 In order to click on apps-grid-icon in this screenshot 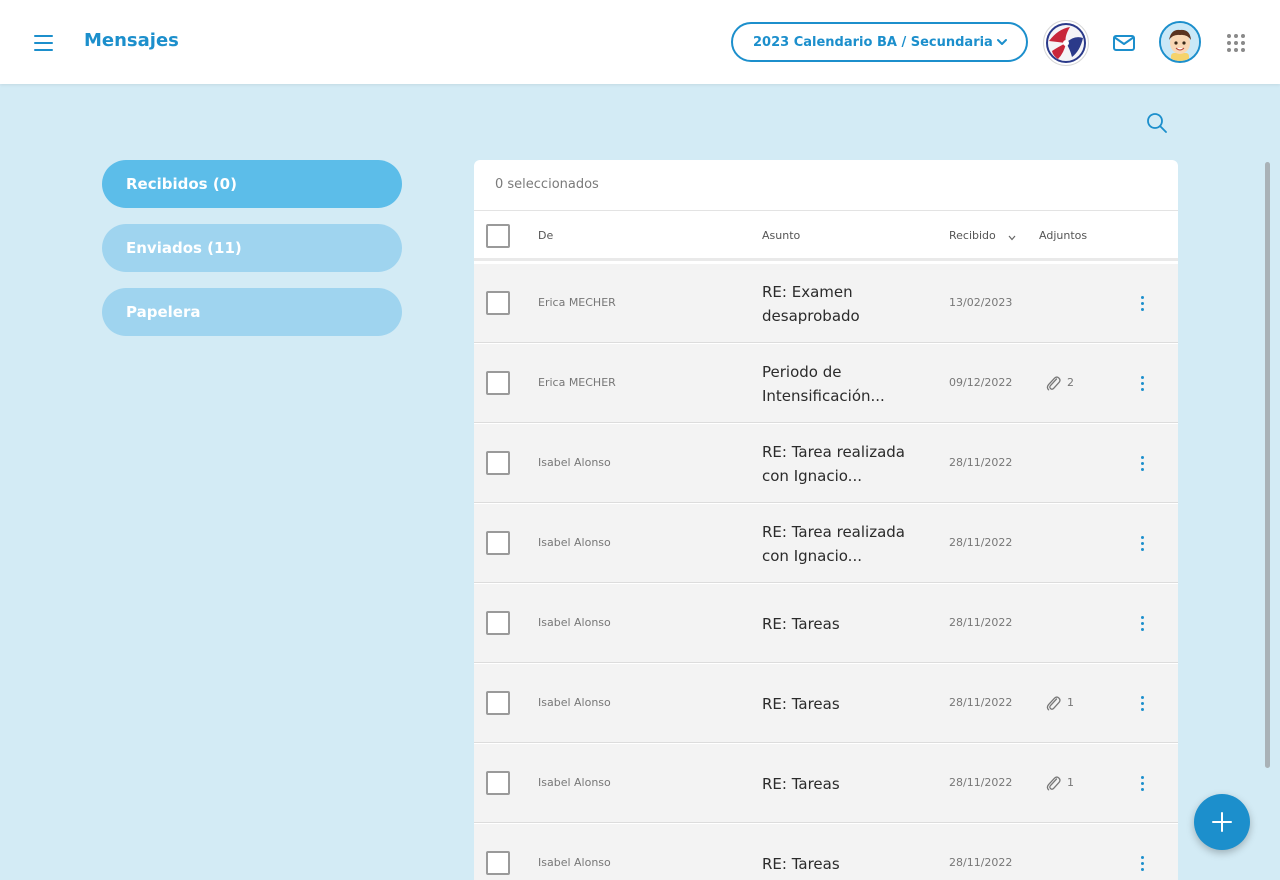, I will do `click(1236, 43)`.